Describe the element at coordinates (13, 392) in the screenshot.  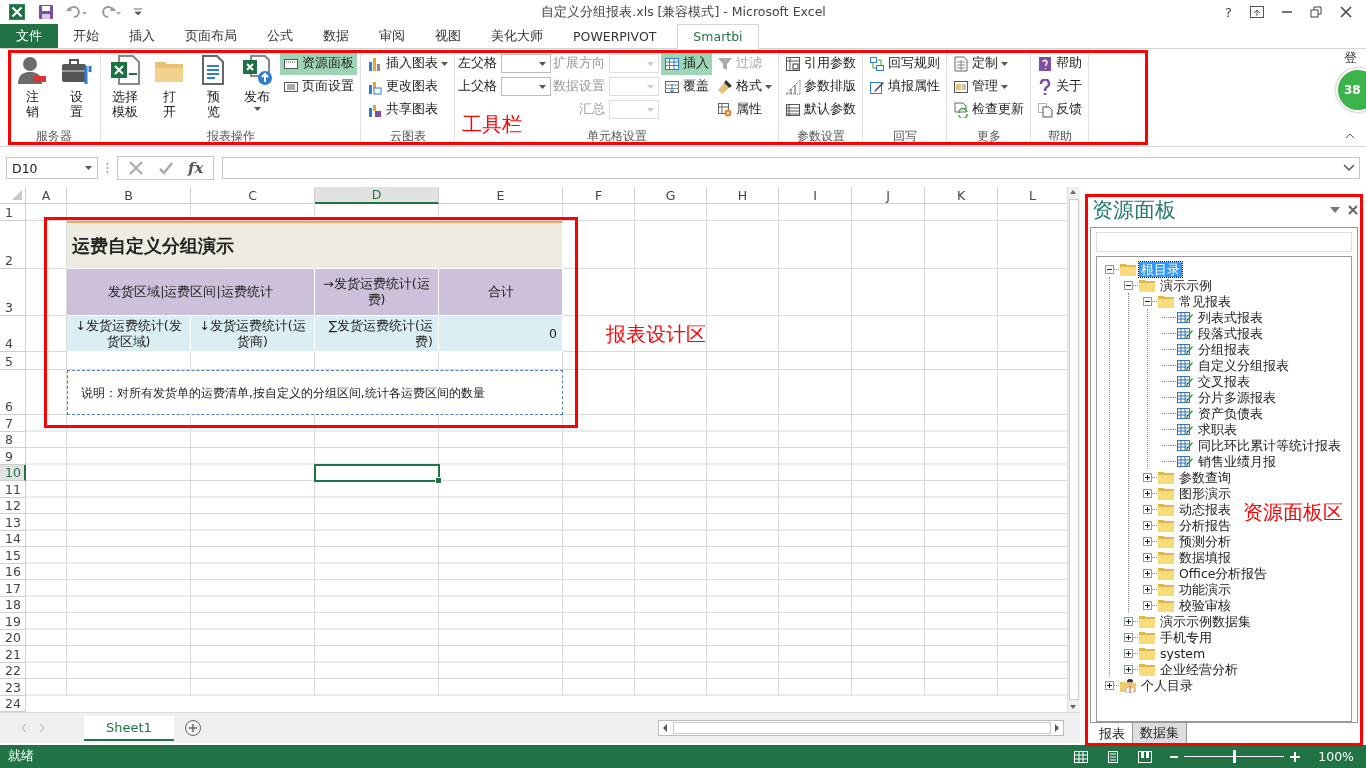
I see `row-header: 6` at that location.